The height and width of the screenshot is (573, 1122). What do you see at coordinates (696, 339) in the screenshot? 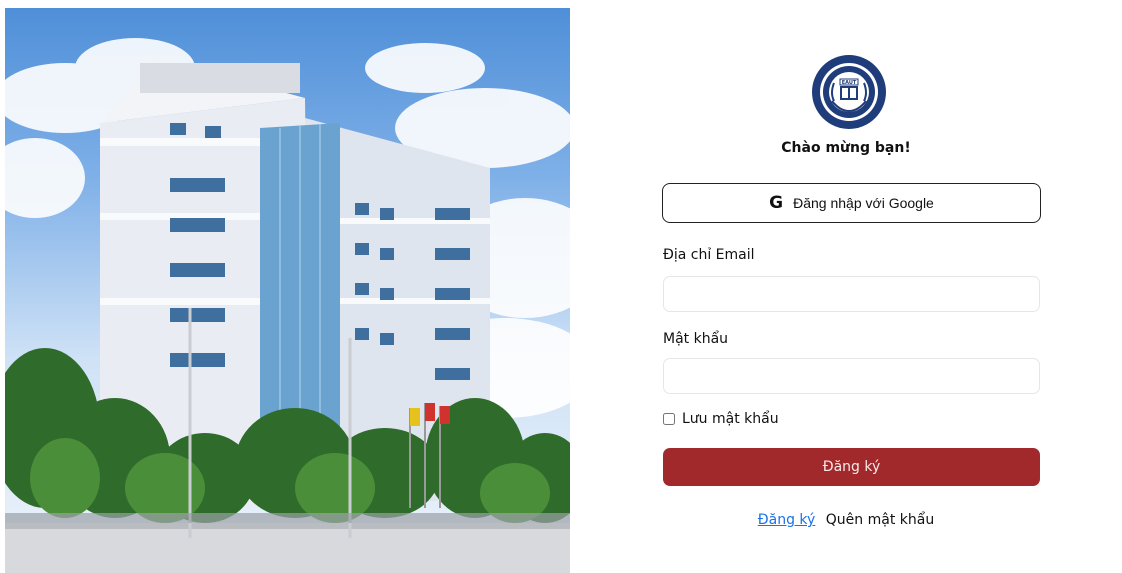
I see `password-label: Mật khẩu` at bounding box center [696, 339].